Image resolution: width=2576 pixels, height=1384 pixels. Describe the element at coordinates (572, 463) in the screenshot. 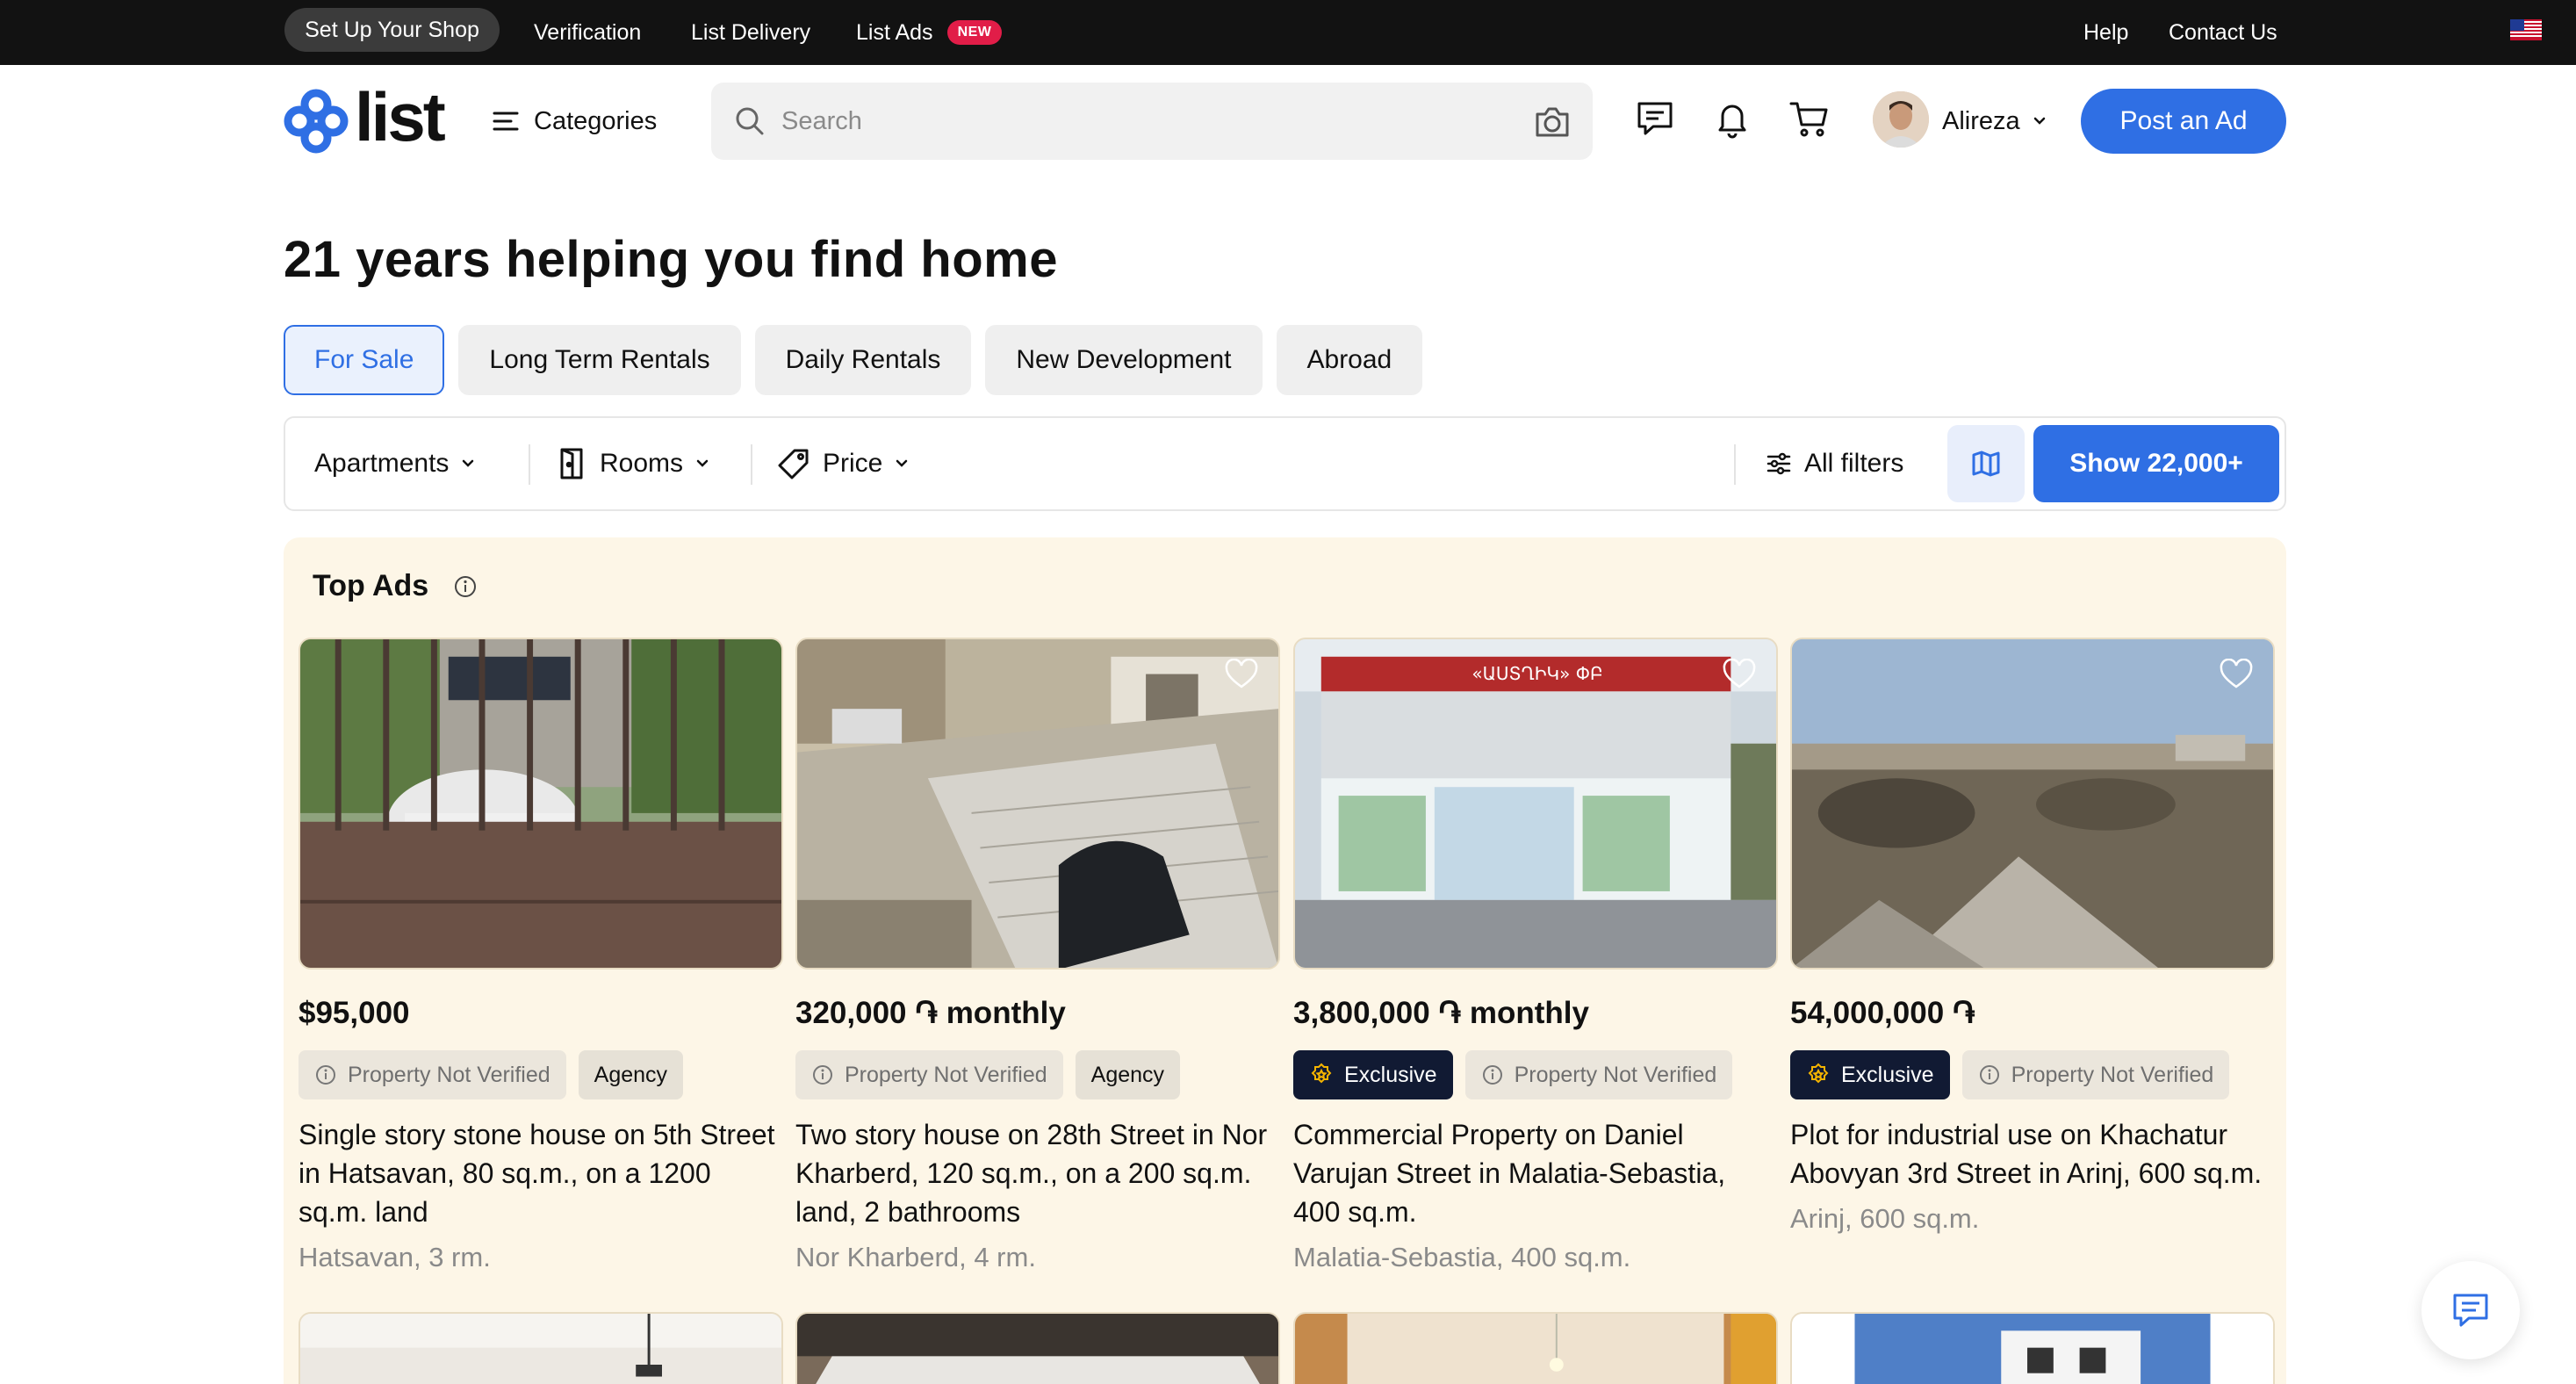

I see `door-icon` at that location.